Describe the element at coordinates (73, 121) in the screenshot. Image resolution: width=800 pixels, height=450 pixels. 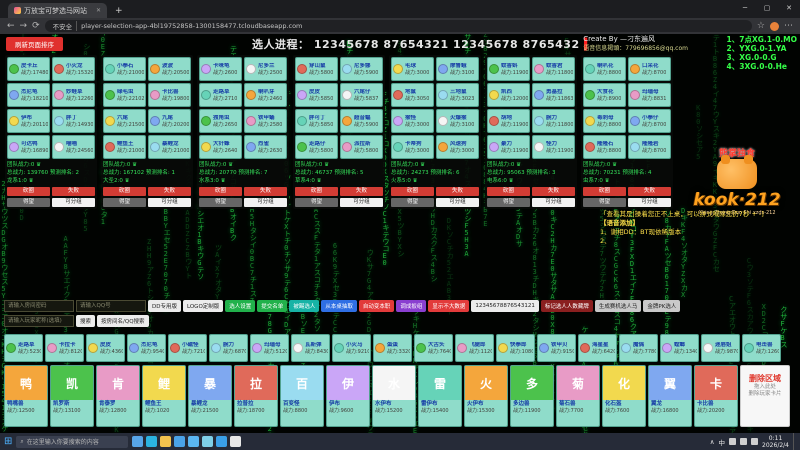
I see `player-card: 胖丁 战力:14930` at that location.